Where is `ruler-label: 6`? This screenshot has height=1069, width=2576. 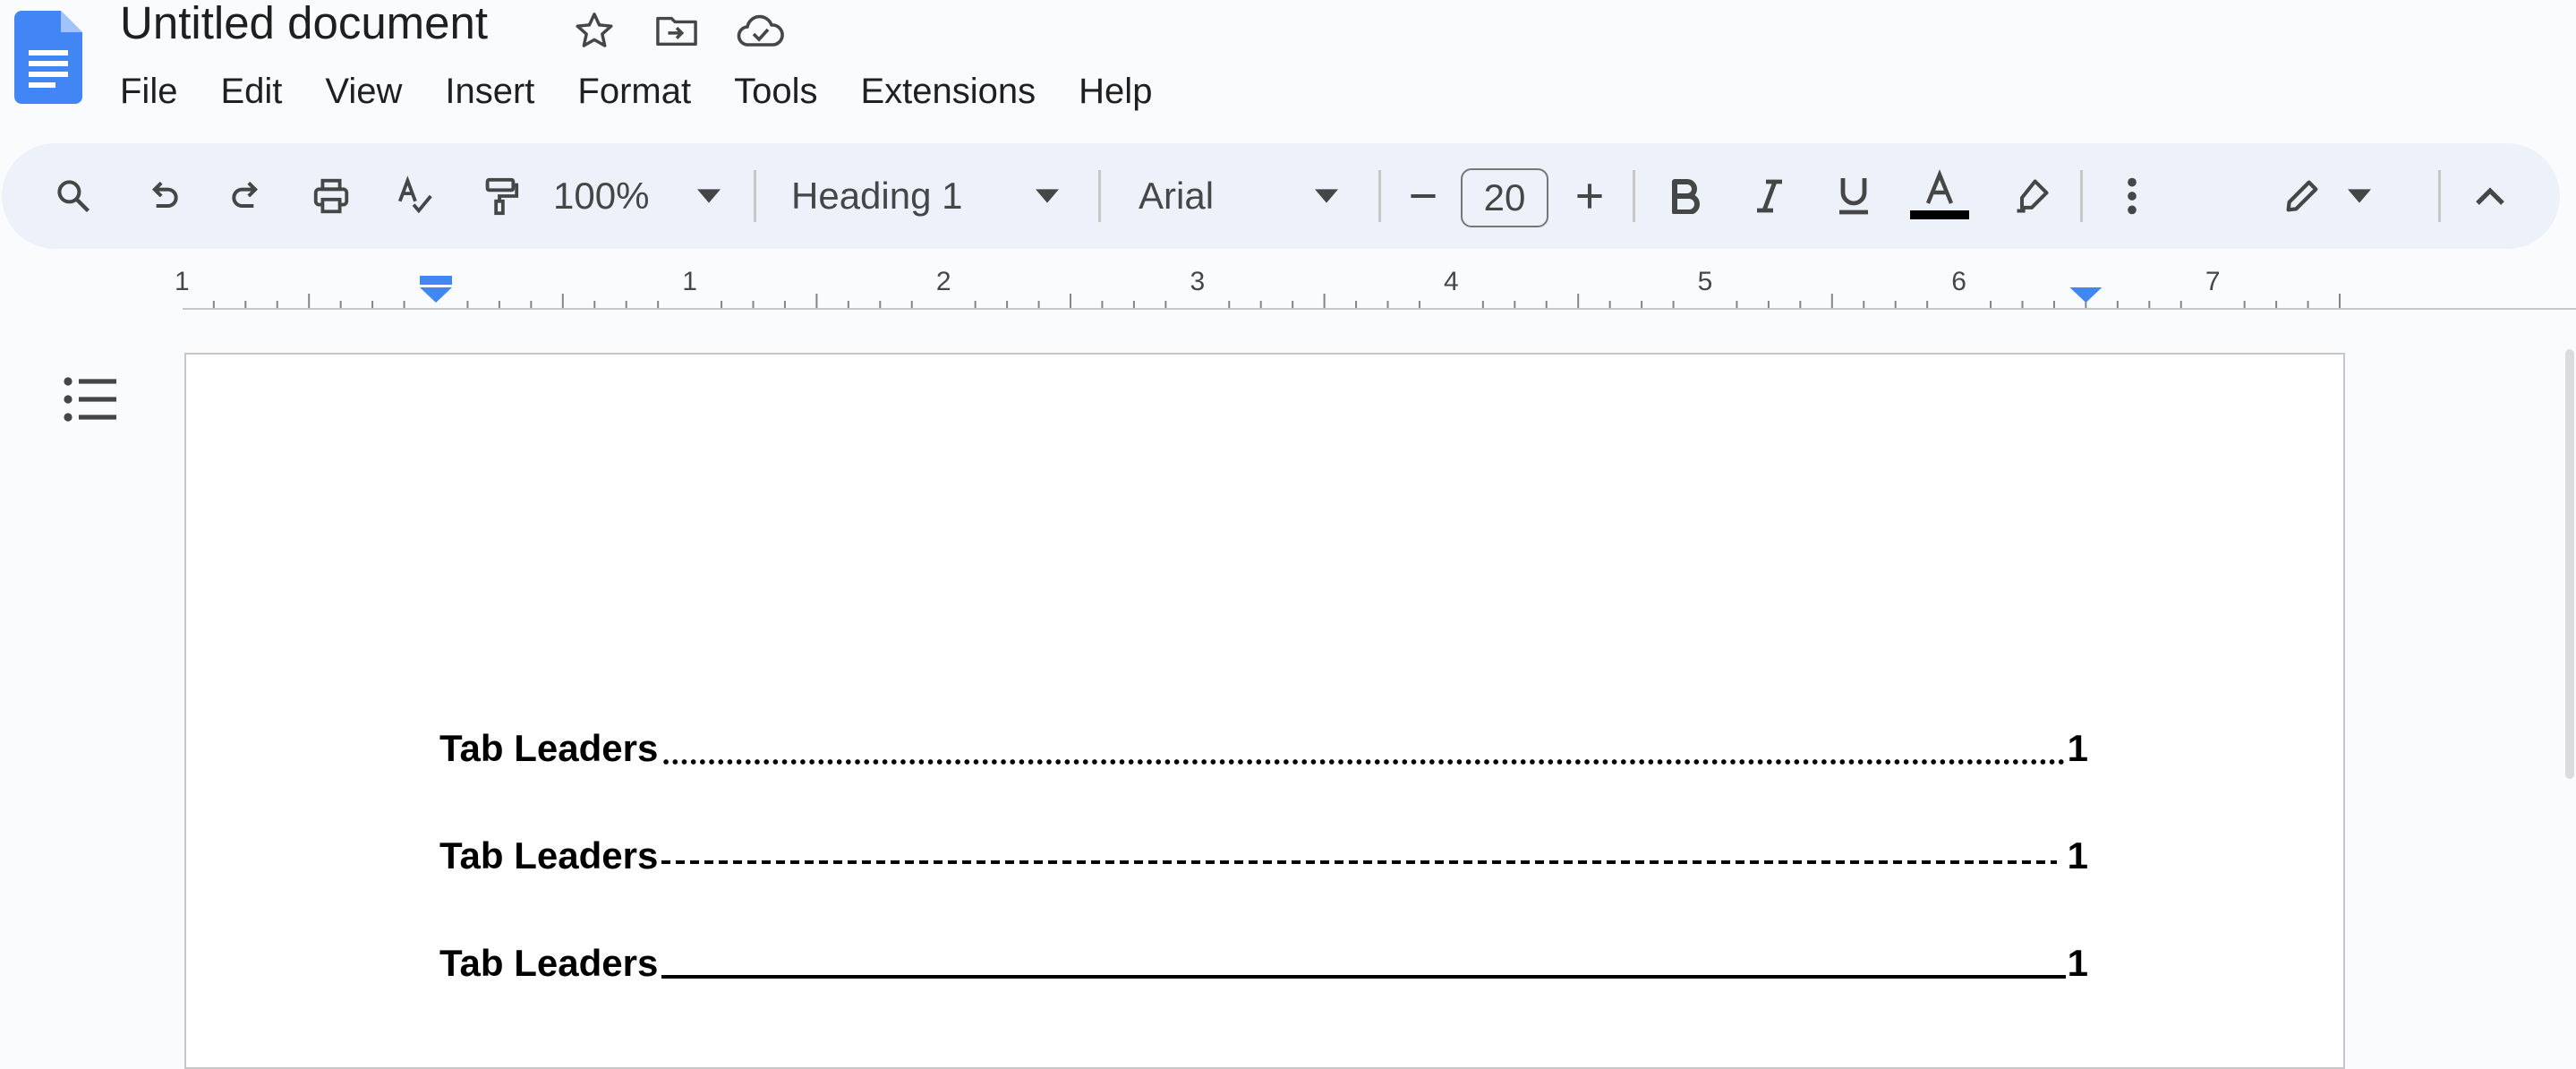
ruler-label: 6 is located at coordinates (1958, 281).